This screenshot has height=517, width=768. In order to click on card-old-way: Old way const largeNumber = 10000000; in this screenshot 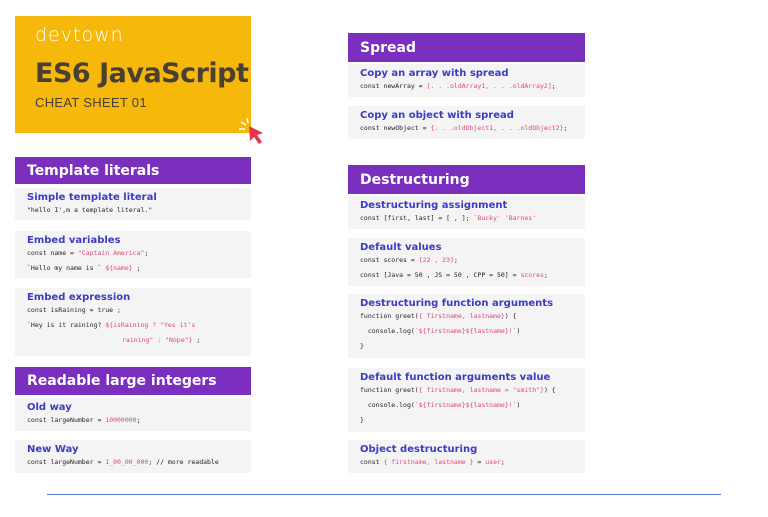, I will do `click(133, 414)`.